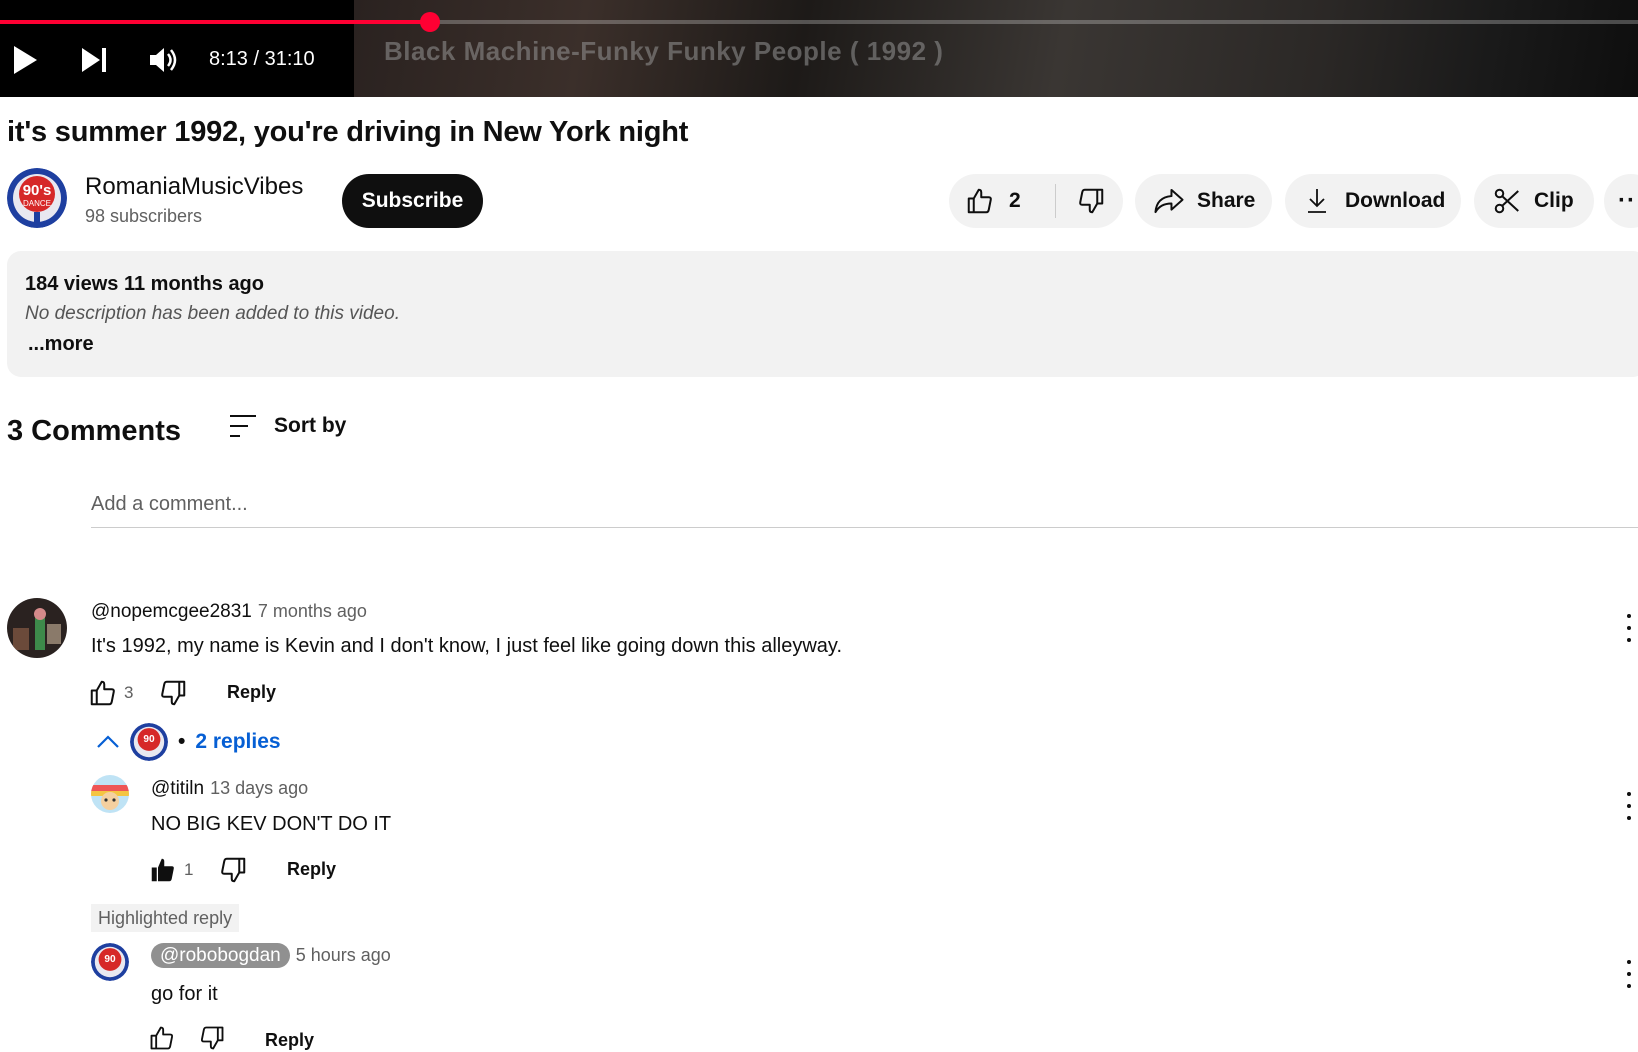  Describe the element at coordinates (61, 344) in the screenshot. I see `more-link: ...more` at that location.